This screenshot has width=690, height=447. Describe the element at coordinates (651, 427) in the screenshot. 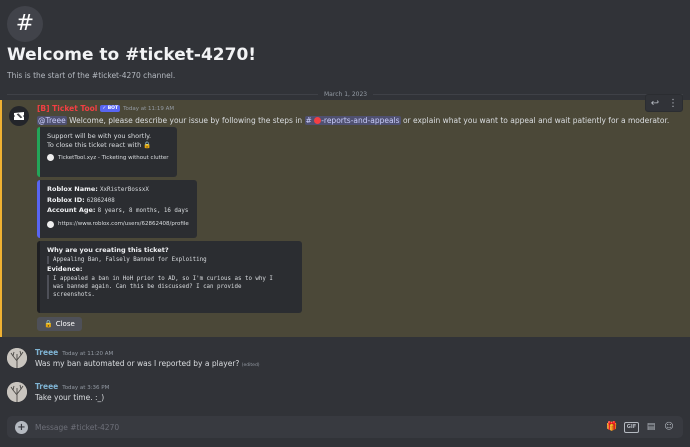

I see `sticker-icon: ▤` at that location.